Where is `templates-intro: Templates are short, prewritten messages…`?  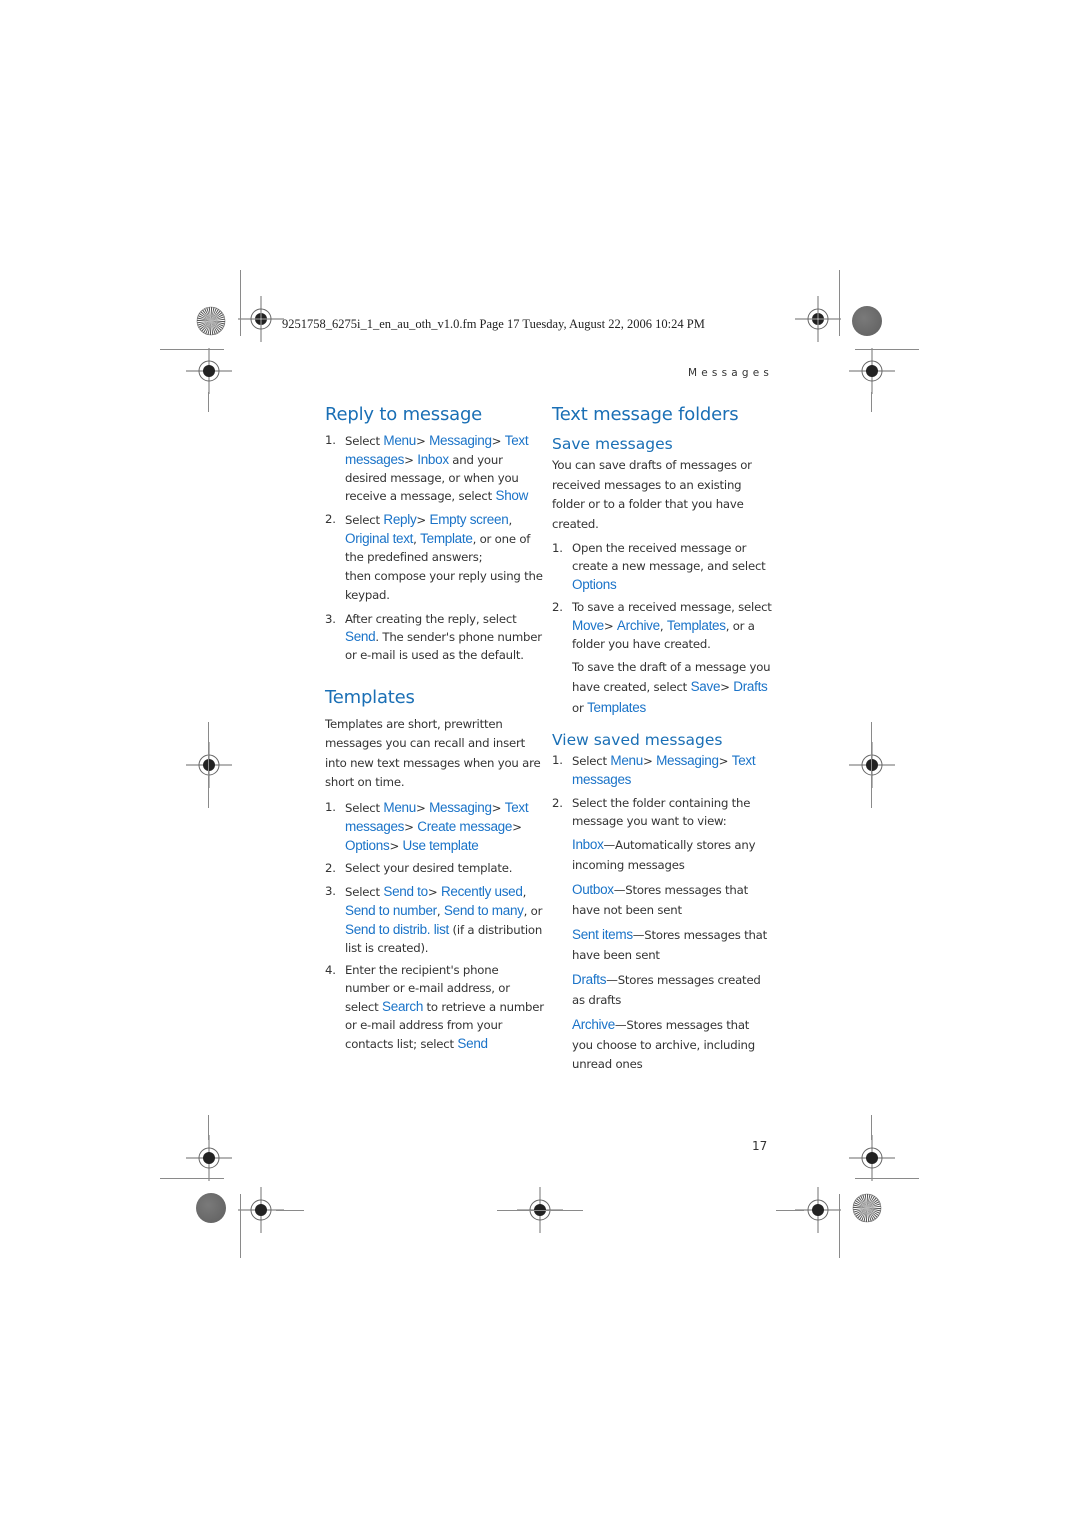 templates-intro: Templates are short, prewritten messages… is located at coordinates (433, 753).